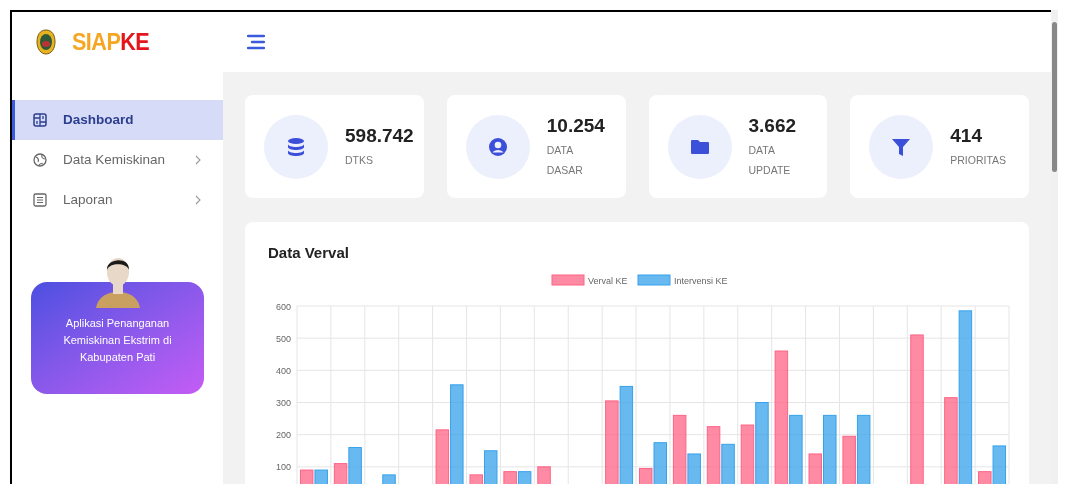  I want to click on stat-label: DATA DASAR, so click(565, 160).